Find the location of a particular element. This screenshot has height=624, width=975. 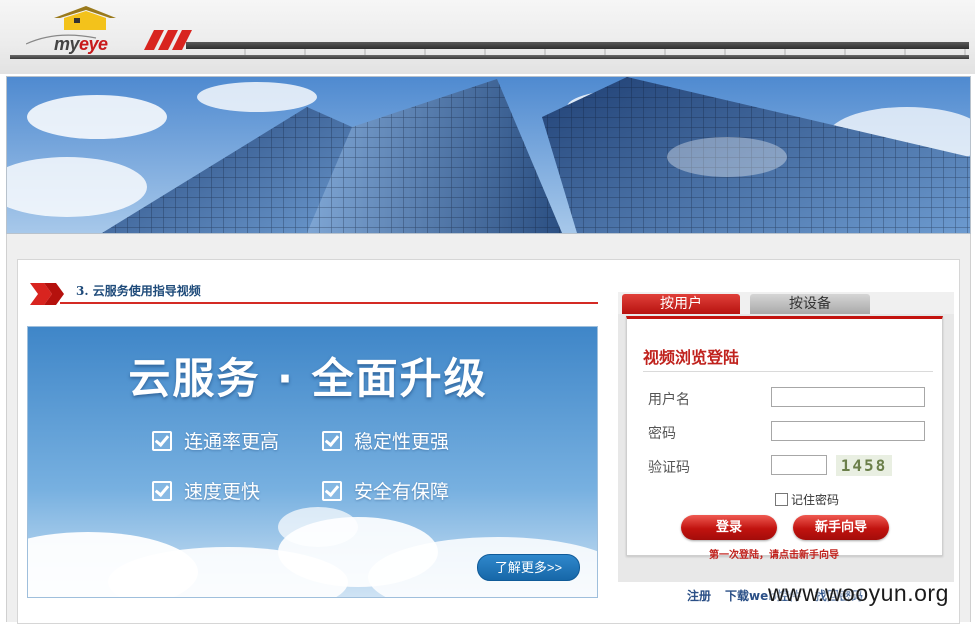

password-input is located at coordinates (848, 431).